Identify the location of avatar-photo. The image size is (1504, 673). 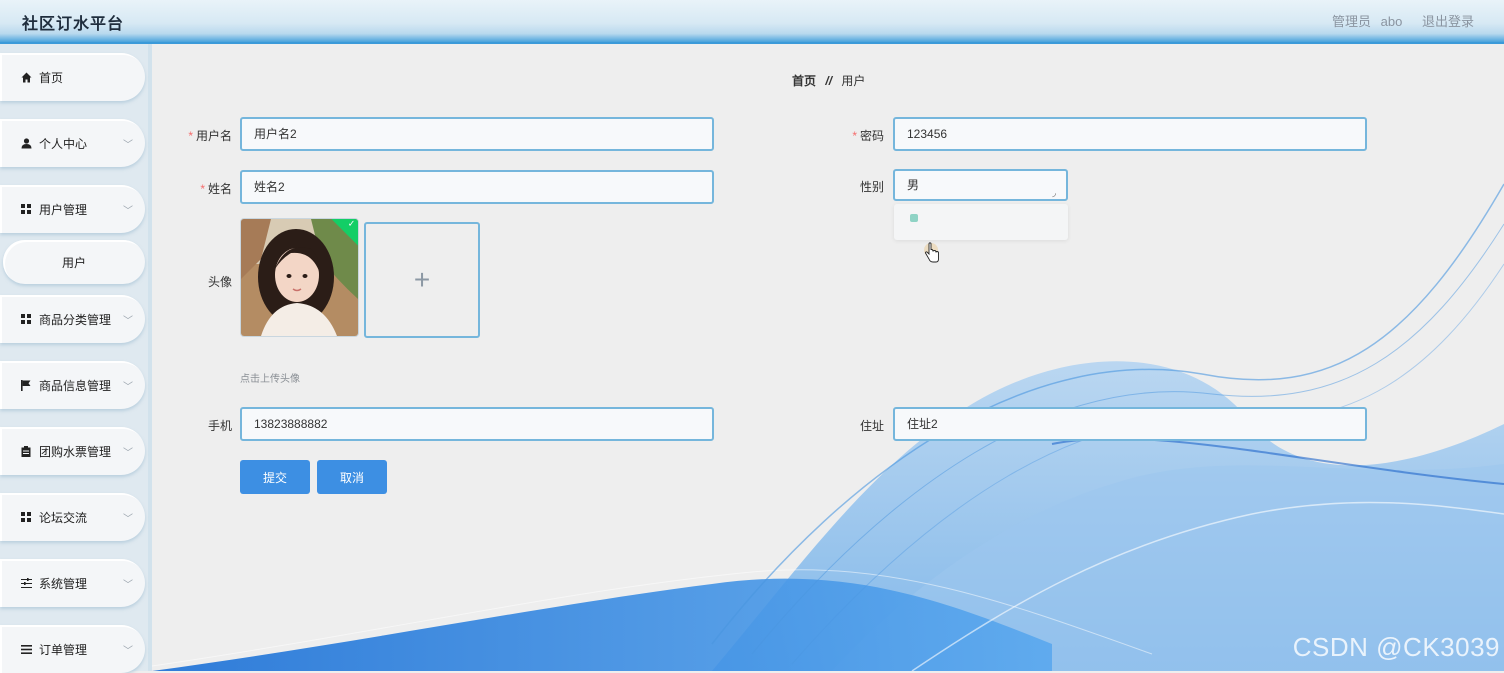
(299, 277).